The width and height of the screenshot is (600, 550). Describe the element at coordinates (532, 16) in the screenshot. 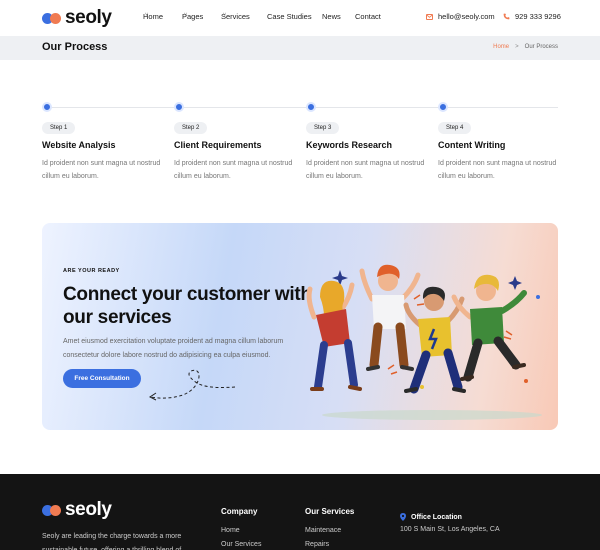

I see `header-phone: 929 333 9296` at that location.